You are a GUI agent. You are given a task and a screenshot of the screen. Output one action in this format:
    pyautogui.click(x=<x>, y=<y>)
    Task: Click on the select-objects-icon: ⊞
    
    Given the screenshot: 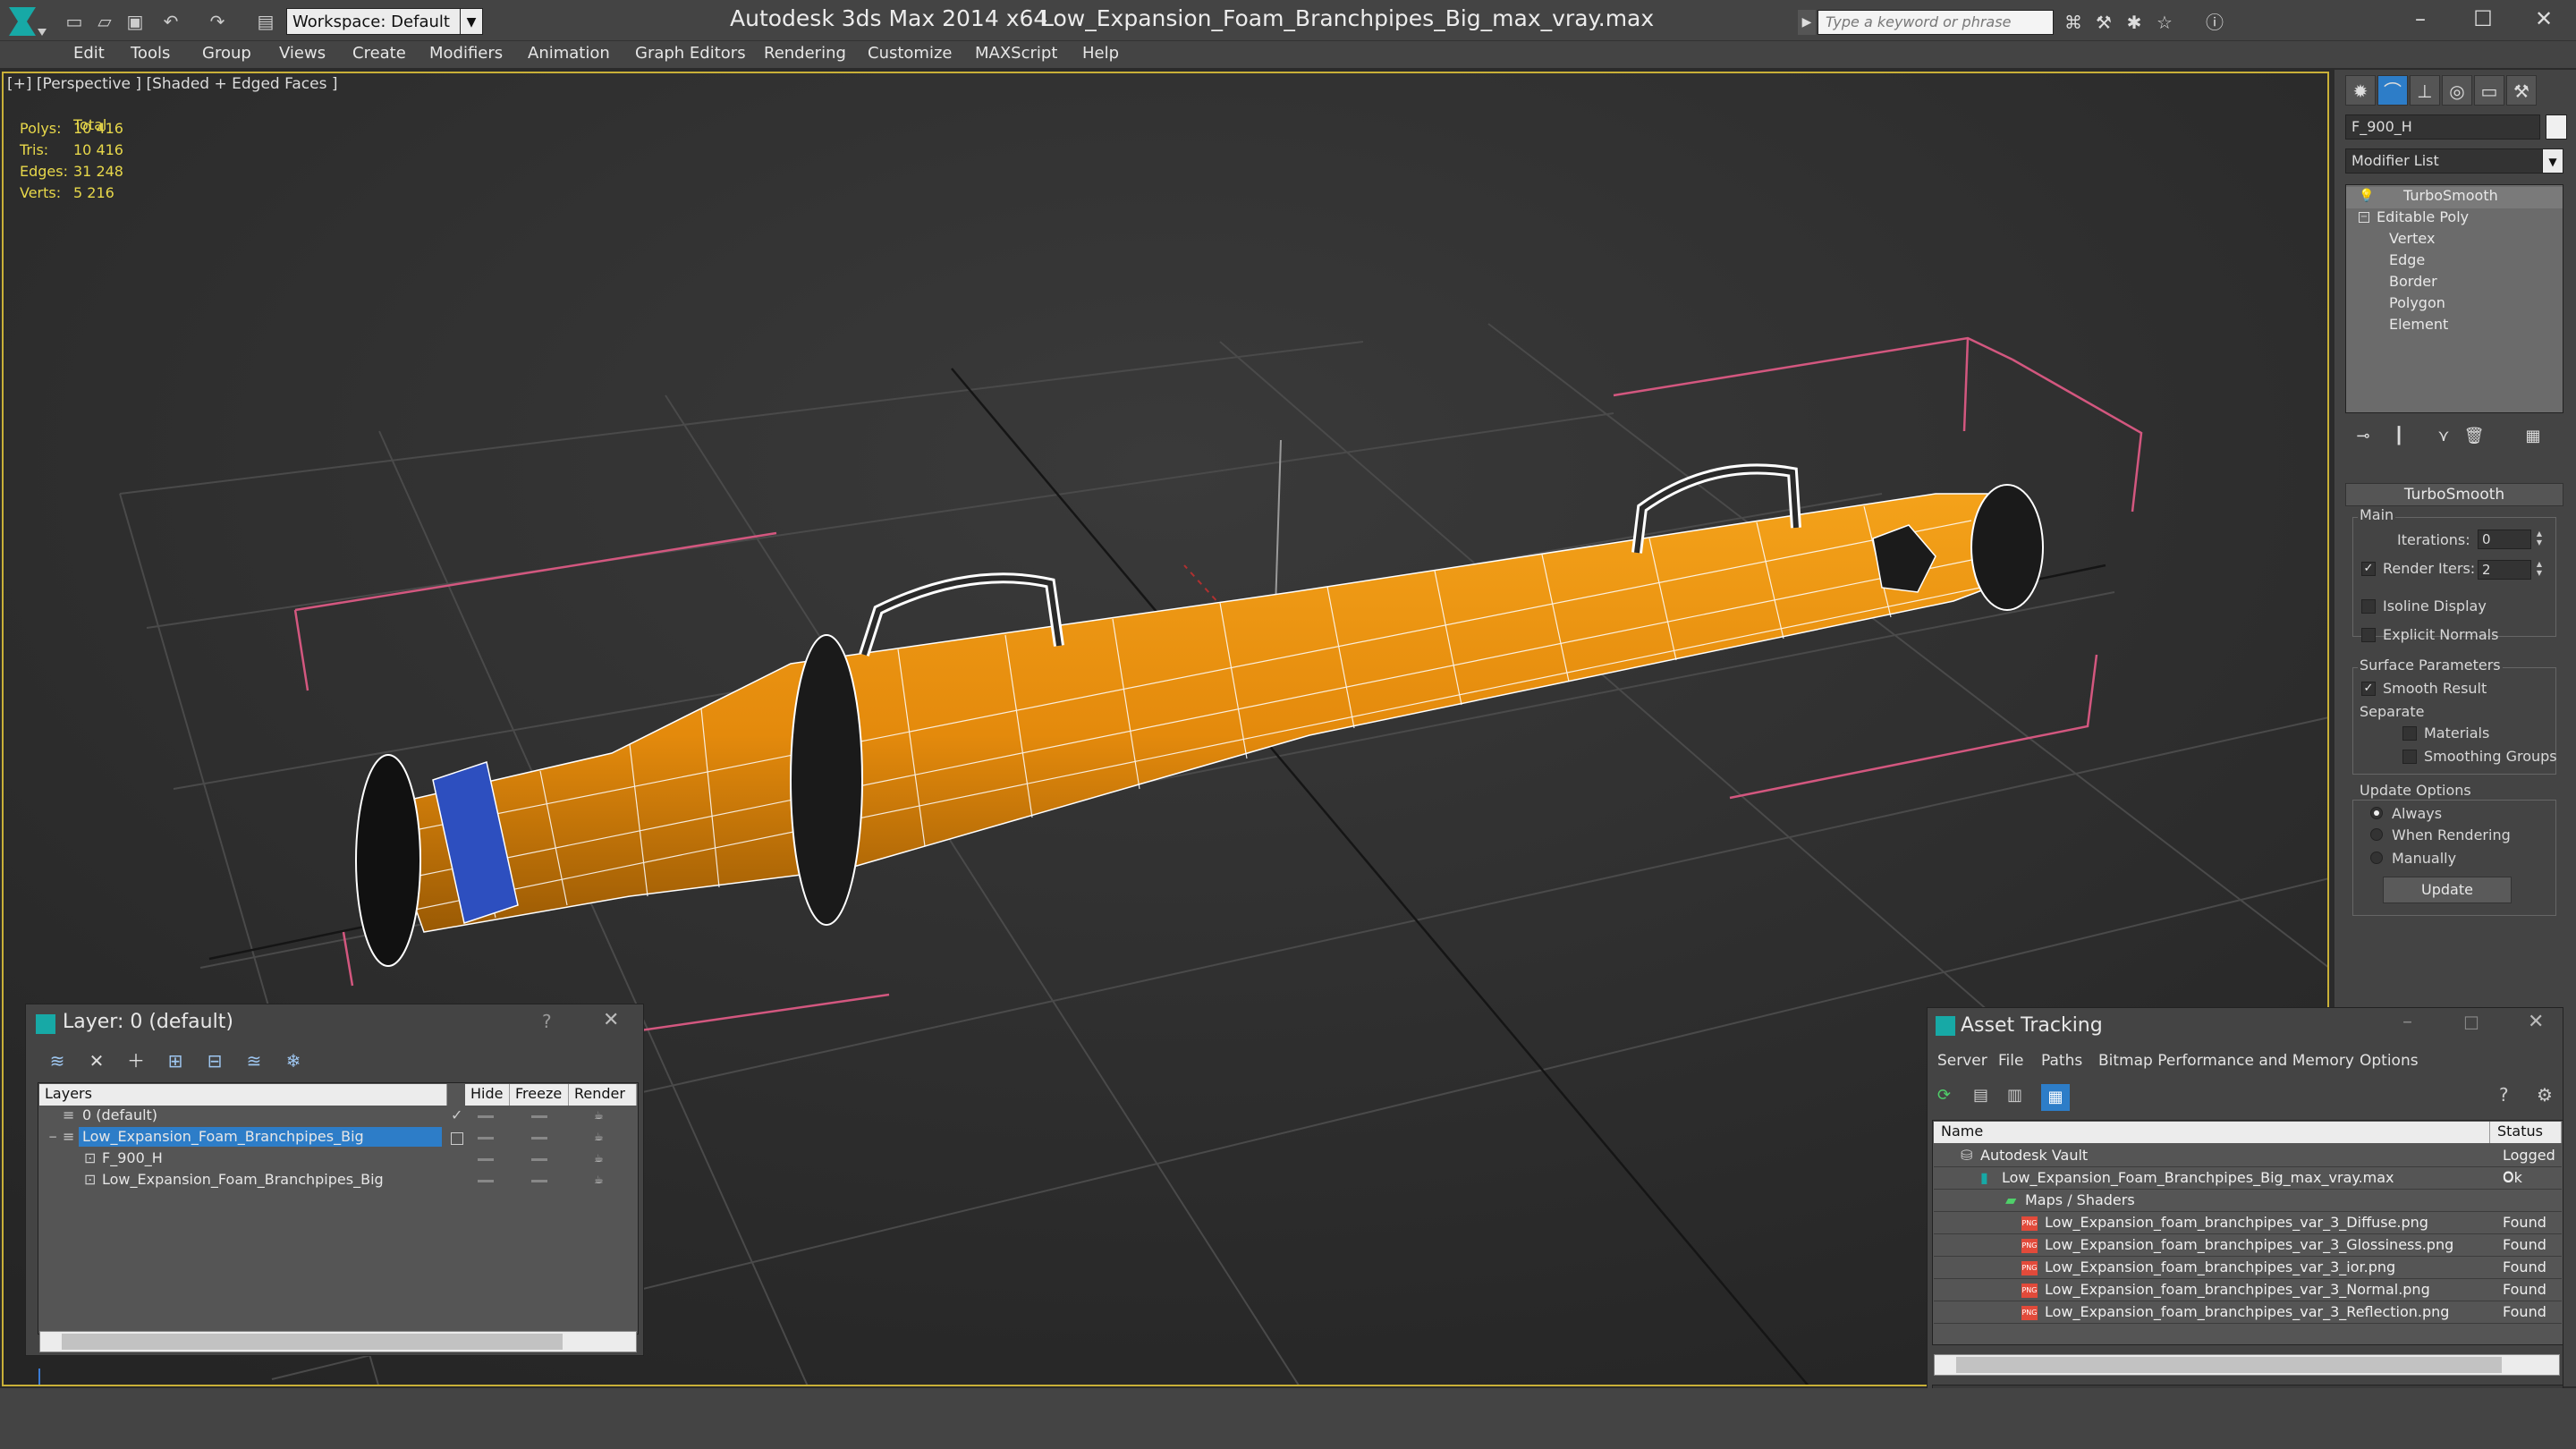 What is the action you would take?
    pyautogui.click(x=175, y=1061)
    